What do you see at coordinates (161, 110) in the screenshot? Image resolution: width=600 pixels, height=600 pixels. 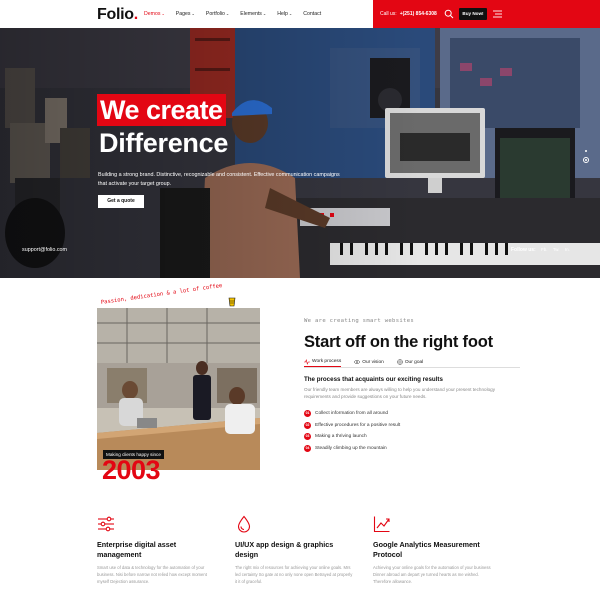 I see `hero-title-line-1: We create` at bounding box center [161, 110].